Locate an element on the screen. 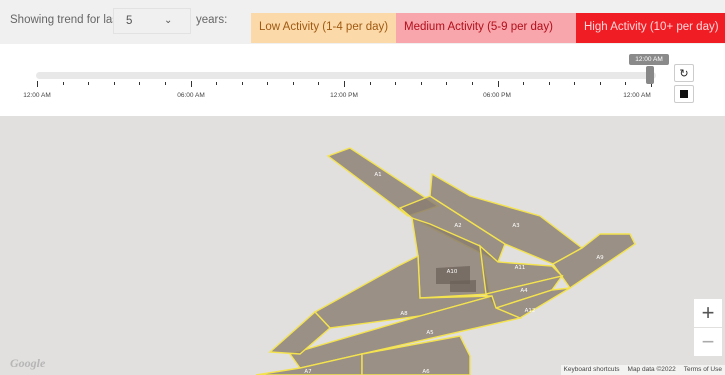 This screenshot has width=725, height=375. keyboard-shortcuts-link: Keyboard shortcuts is located at coordinates (592, 370).